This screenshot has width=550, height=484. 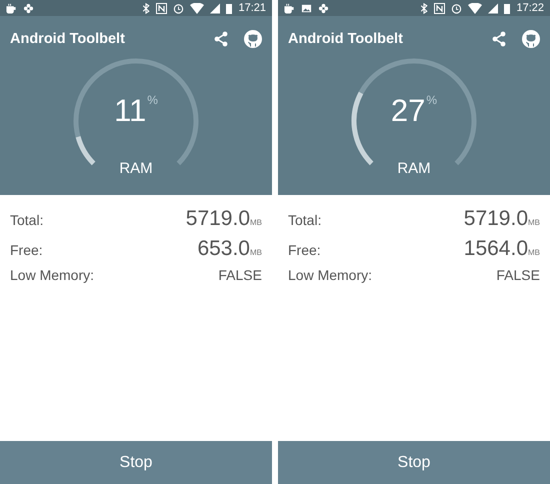 What do you see at coordinates (130, 111) in the screenshot?
I see `gauge-value: 11` at bounding box center [130, 111].